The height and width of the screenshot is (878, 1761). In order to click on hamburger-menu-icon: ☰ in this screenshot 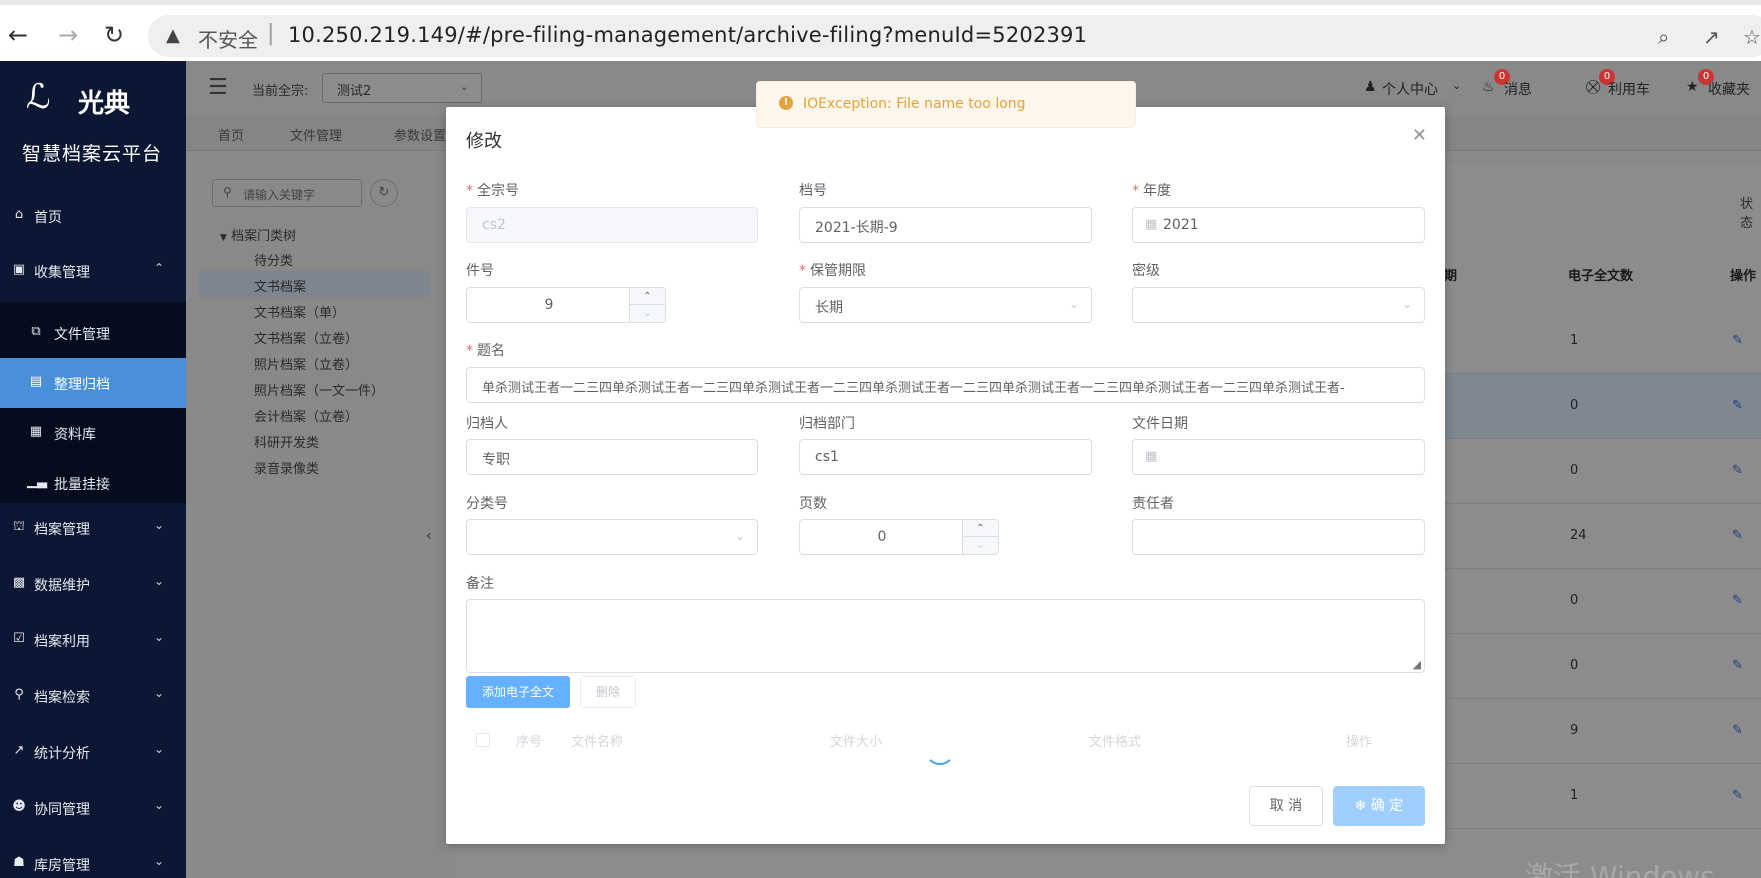, I will do `click(218, 87)`.